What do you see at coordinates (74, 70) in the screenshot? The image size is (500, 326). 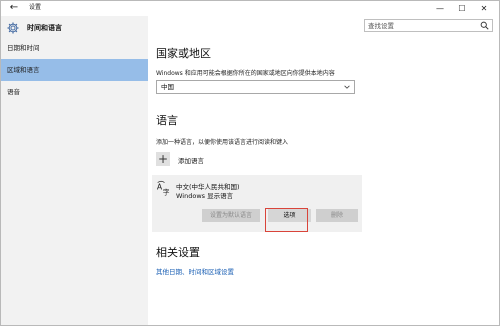 I see `sidebar-item-region-language: 区域和语言` at bounding box center [74, 70].